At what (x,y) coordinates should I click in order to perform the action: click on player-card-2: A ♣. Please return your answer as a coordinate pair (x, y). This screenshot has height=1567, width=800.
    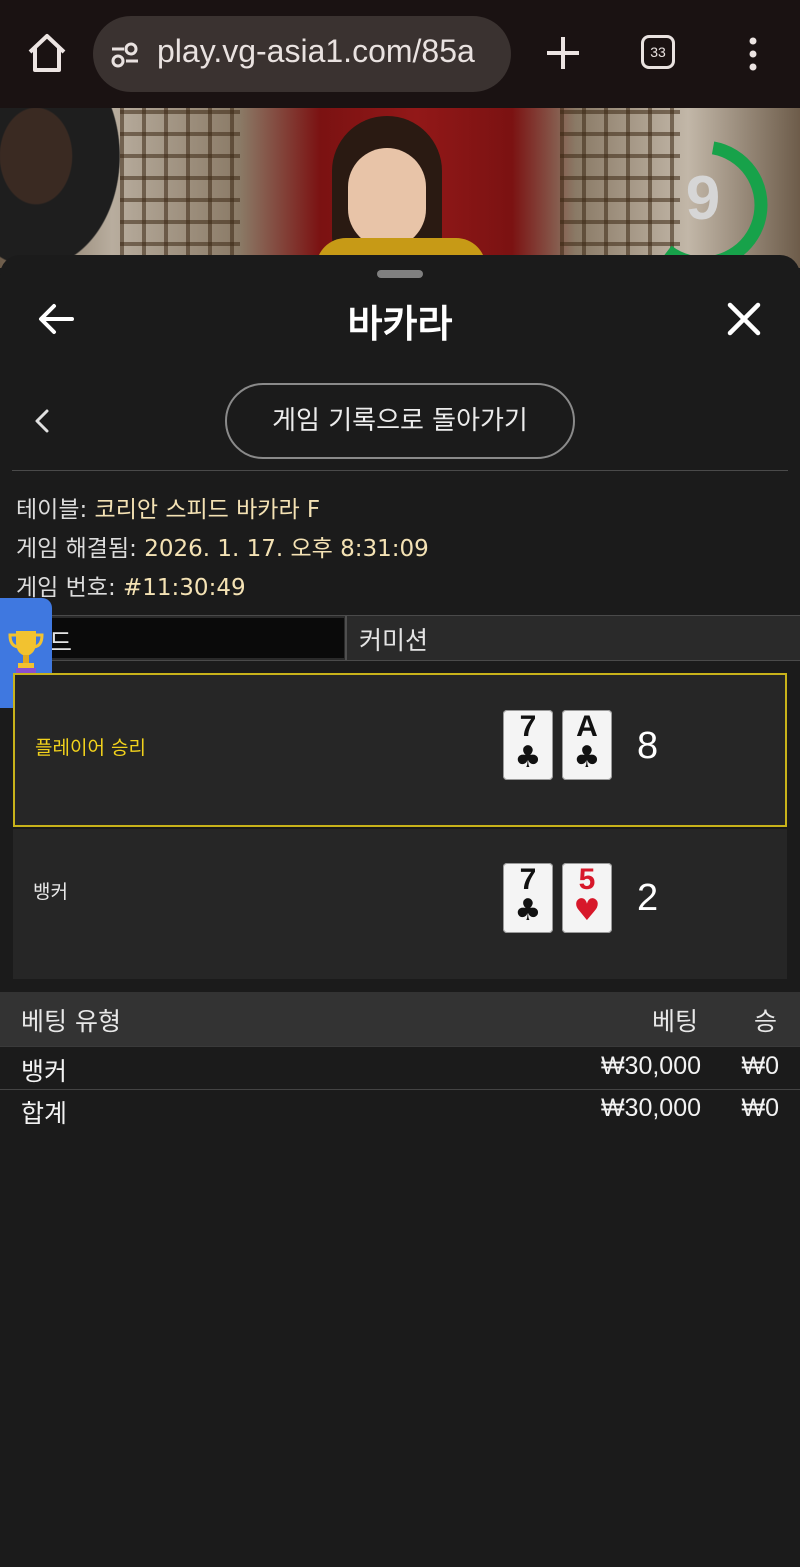
    Looking at the image, I should click on (587, 745).